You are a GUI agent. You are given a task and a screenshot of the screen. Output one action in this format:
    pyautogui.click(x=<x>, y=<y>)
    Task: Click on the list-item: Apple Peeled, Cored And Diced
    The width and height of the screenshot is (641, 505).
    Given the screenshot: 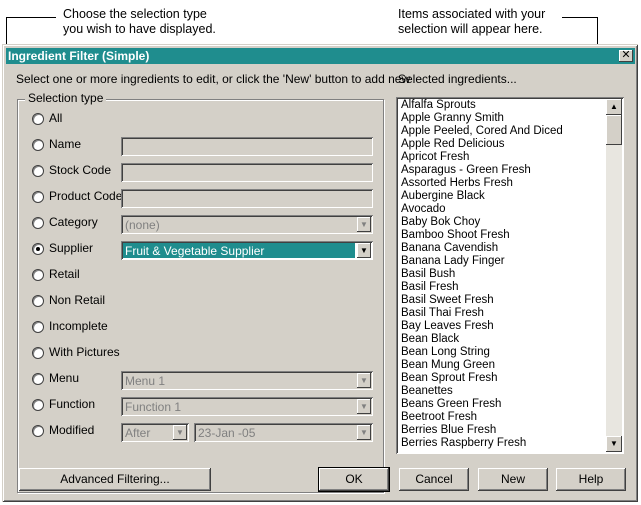 What is the action you would take?
    pyautogui.click(x=501, y=131)
    